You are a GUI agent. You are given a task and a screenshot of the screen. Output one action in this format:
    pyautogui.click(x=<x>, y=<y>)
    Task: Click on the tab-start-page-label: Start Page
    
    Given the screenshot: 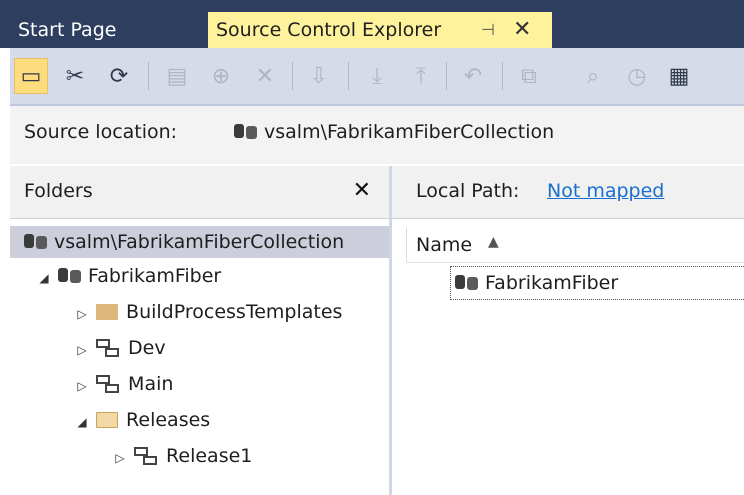 What is the action you would take?
    pyautogui.click(x=67, y=30)
    